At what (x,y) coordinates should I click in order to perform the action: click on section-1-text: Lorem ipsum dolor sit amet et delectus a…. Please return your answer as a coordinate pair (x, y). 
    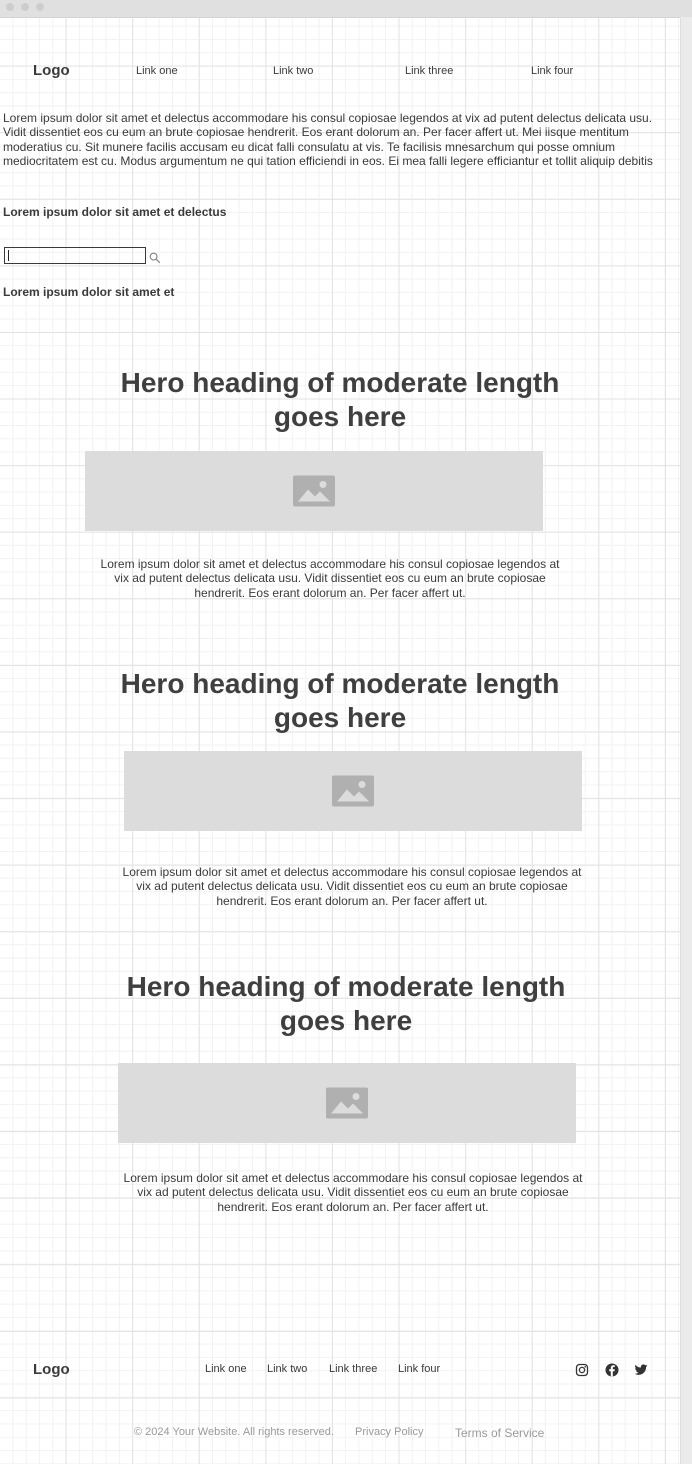
    Looking at the image, I should click on (330, 578).